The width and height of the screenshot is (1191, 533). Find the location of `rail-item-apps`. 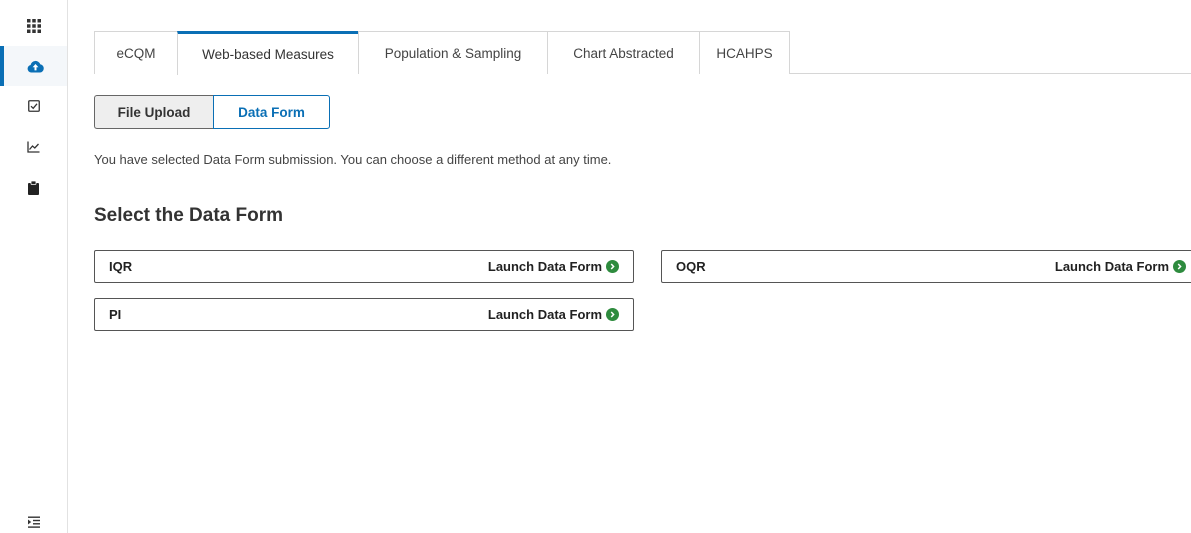

rail-item-apps is located at coordinates (33, 26).